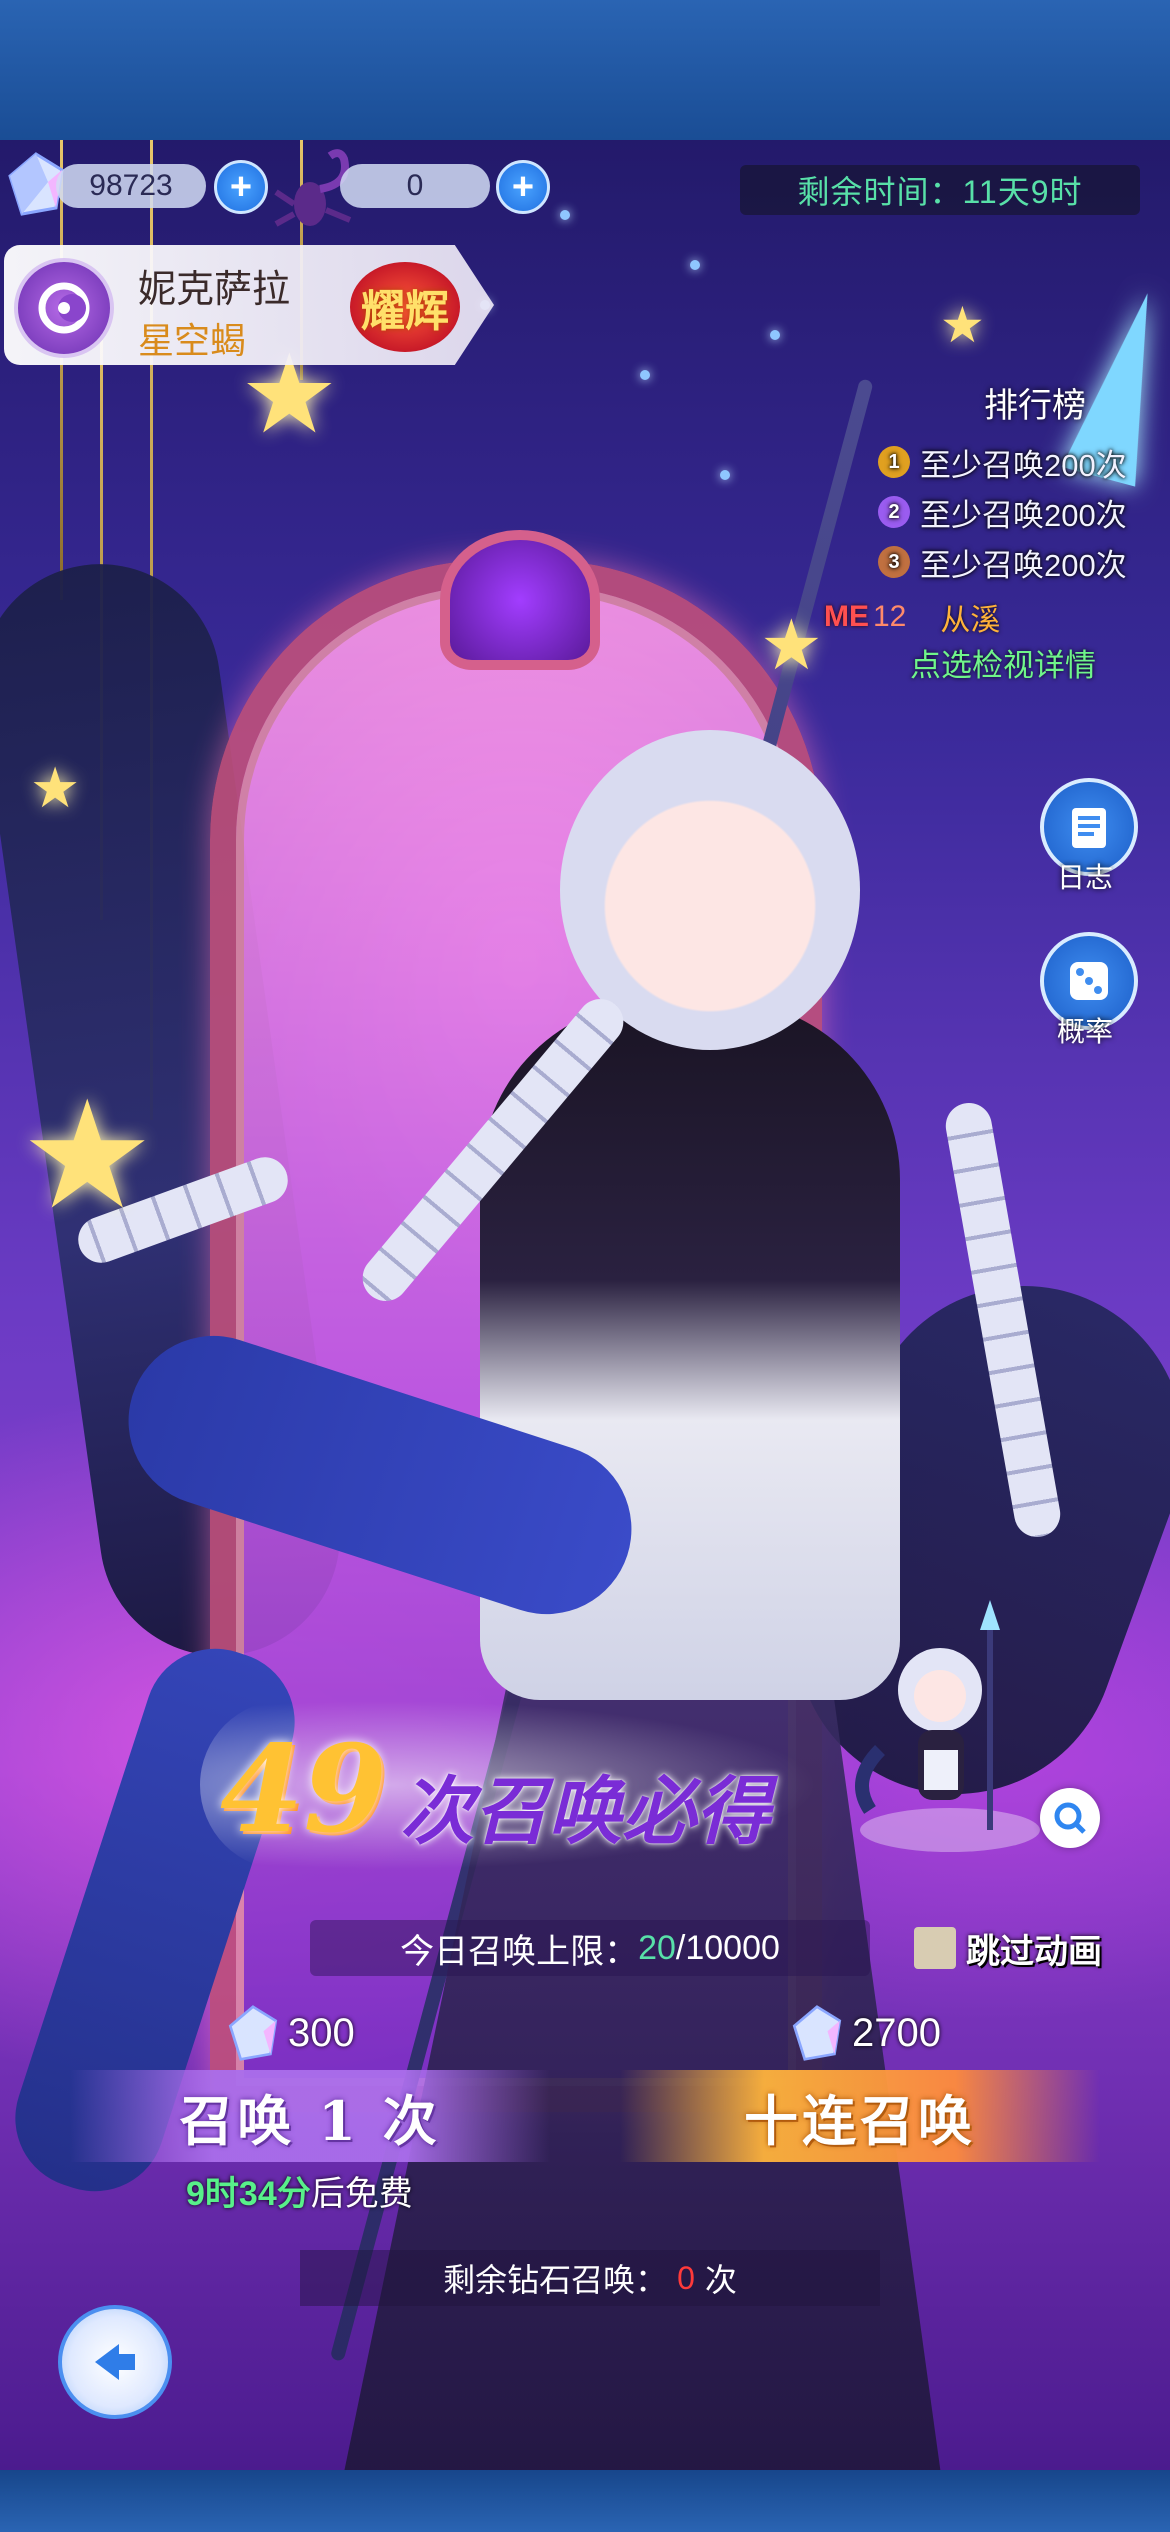  I want to click on leaderboard-row: 2 至少召唤200次, so click(1002, 512).